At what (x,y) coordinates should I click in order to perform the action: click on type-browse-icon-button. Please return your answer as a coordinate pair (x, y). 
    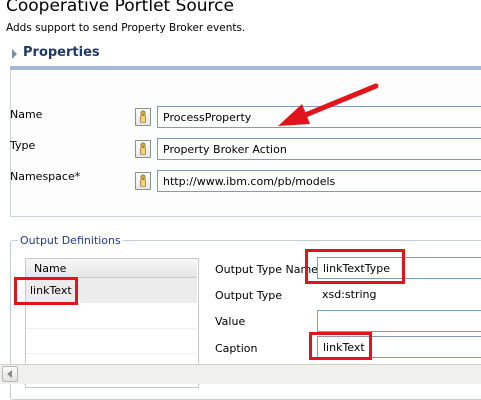
    Looking at the image, I should click on (143, 149).